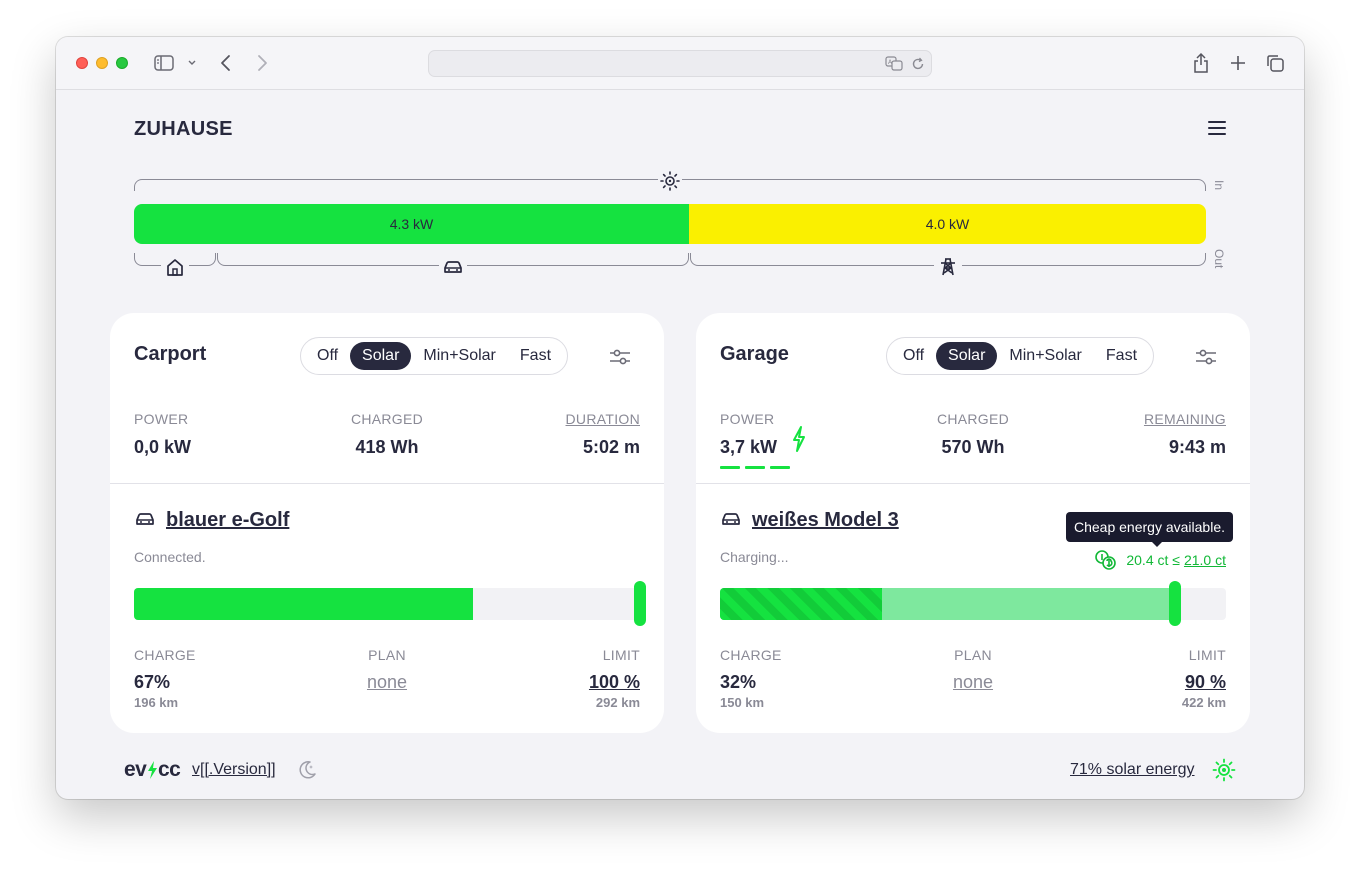 This screenshot has height=873, width=1360. I want to click on new-tab-icon, so click(1238, 63).